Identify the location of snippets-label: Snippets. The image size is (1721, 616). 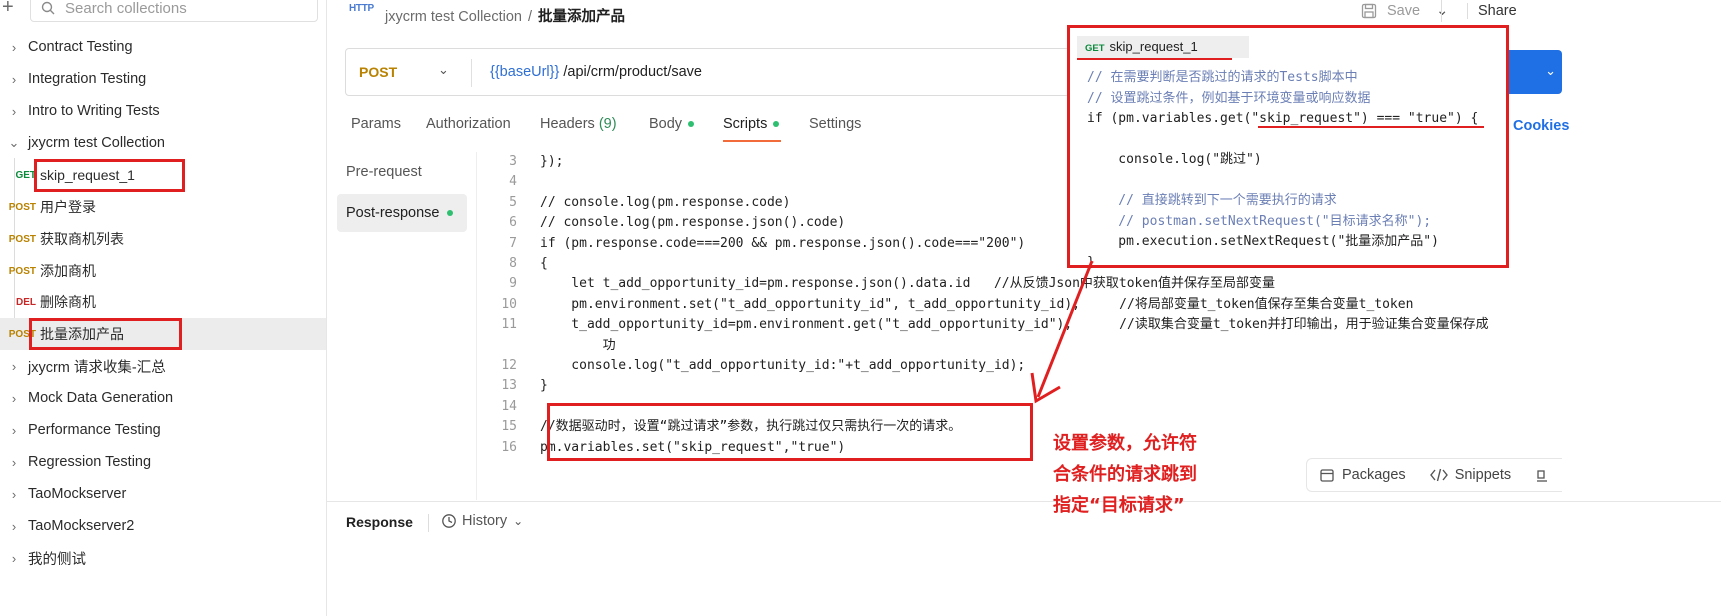
(1483, 475).